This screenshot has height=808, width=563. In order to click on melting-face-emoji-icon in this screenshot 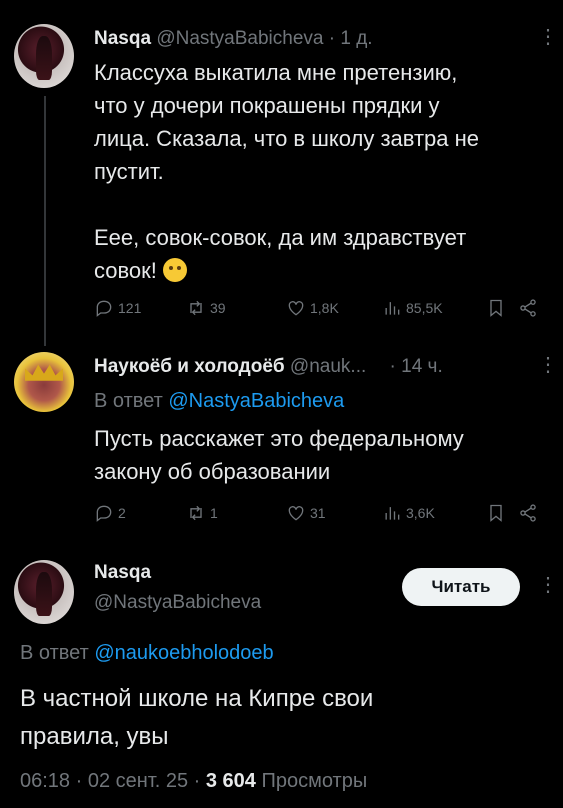, I will do `click(175, 270)`.